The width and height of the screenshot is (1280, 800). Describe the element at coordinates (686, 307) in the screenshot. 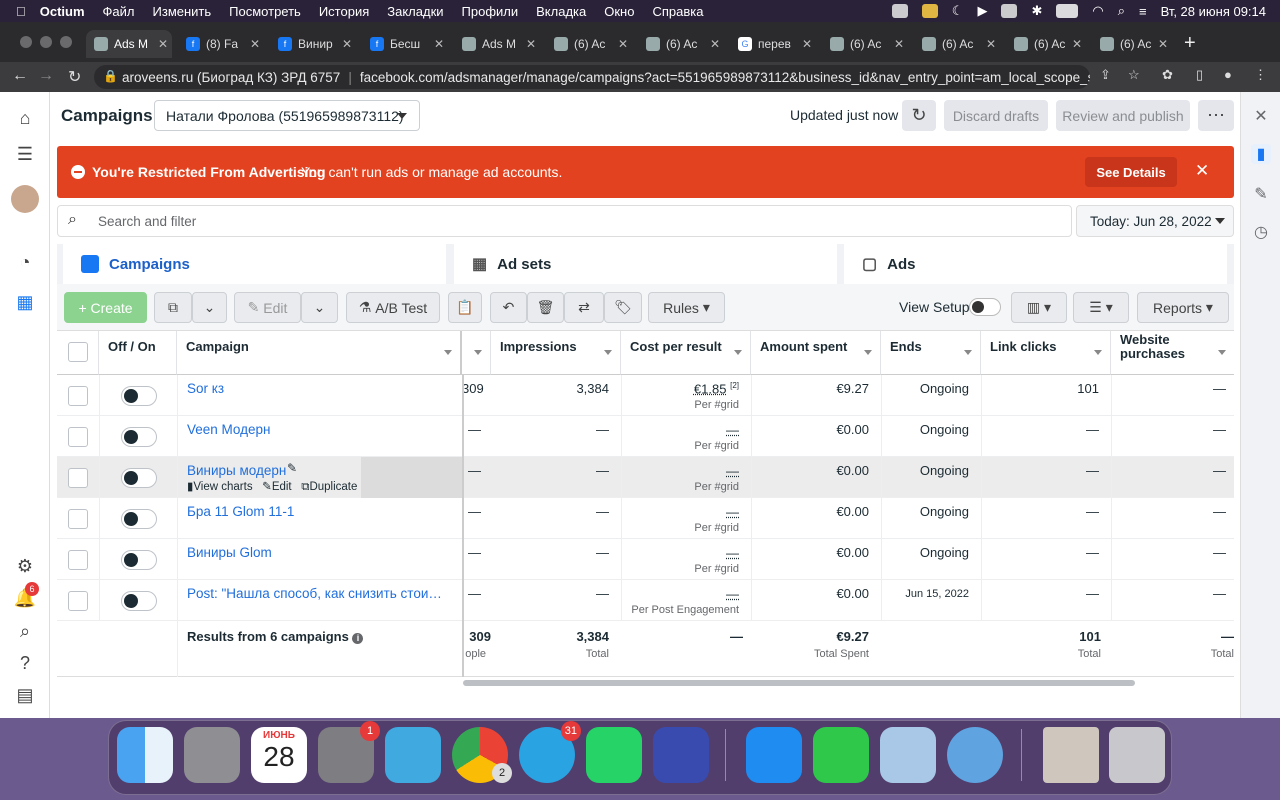

I see `rules-button: Rules ▾` at that location.